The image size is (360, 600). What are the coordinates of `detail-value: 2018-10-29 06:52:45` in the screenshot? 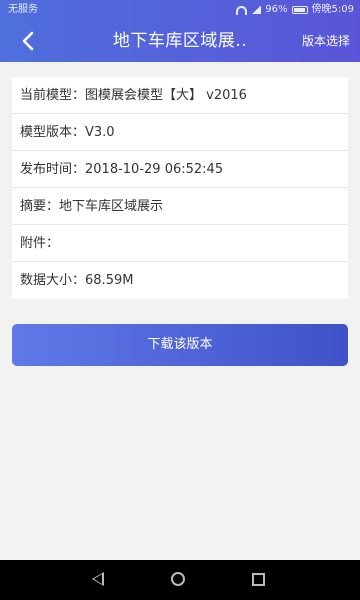 It's located at (154, 169).